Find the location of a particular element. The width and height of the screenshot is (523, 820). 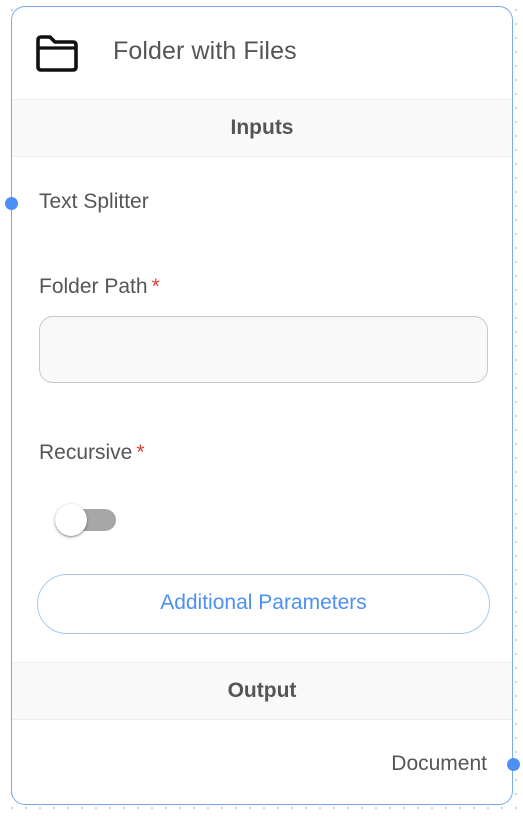

folder-path-label-text: Folder Path is located at coordinates (93, 286).